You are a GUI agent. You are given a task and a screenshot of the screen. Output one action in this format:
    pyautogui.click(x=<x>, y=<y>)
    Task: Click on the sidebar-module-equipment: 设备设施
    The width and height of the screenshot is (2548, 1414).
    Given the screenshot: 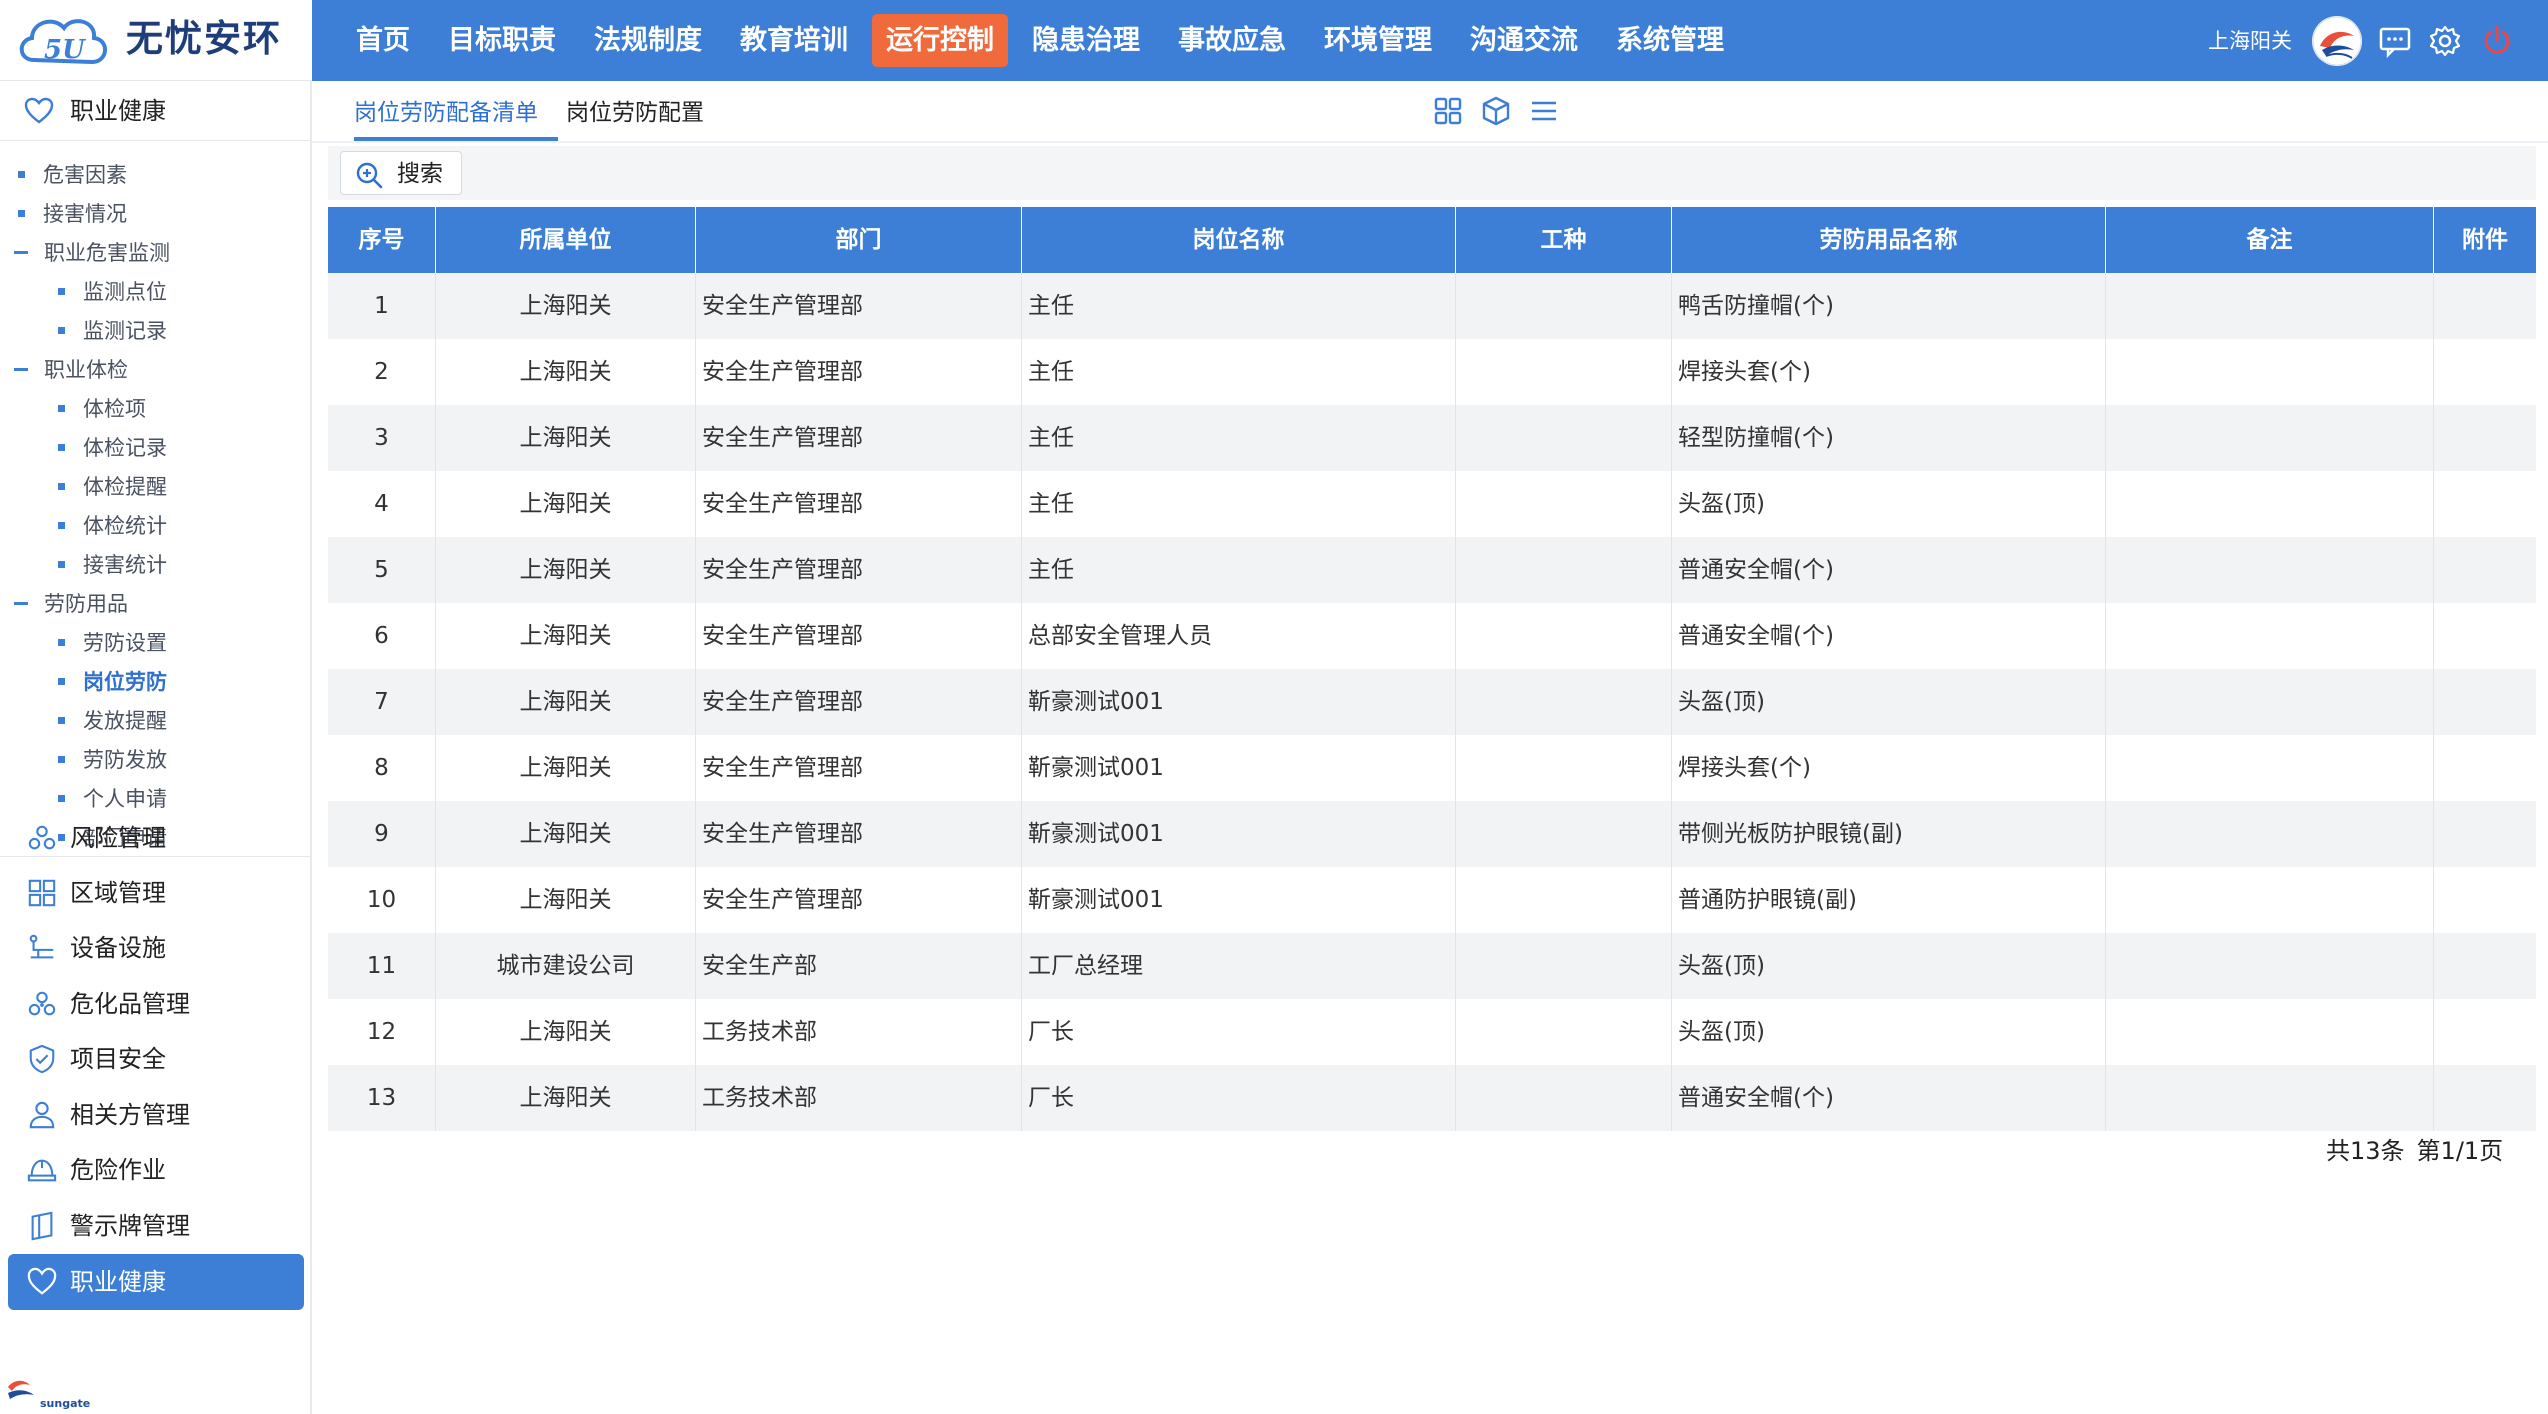 What is the action you would take?
    pyautogui.click(x=156, y=948)
    